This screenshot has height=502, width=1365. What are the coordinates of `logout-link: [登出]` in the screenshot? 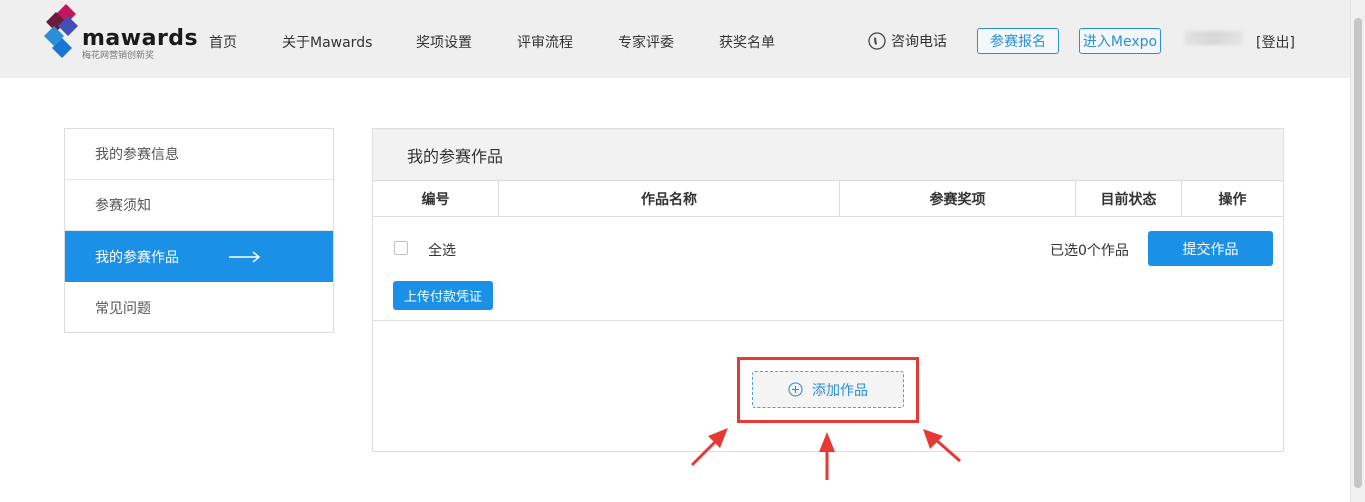 It's located at (1275, 42).